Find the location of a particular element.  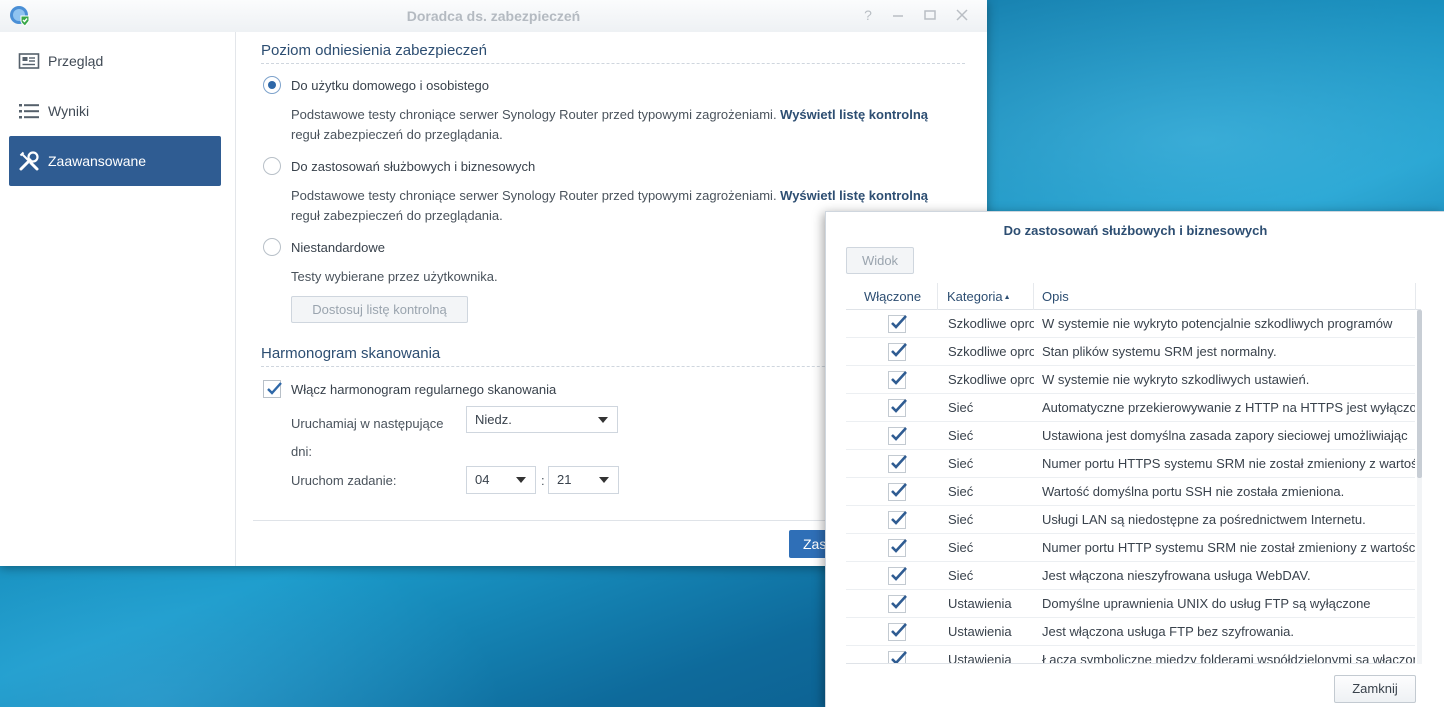

radio-home-personal is located at coordinates (272, 85).